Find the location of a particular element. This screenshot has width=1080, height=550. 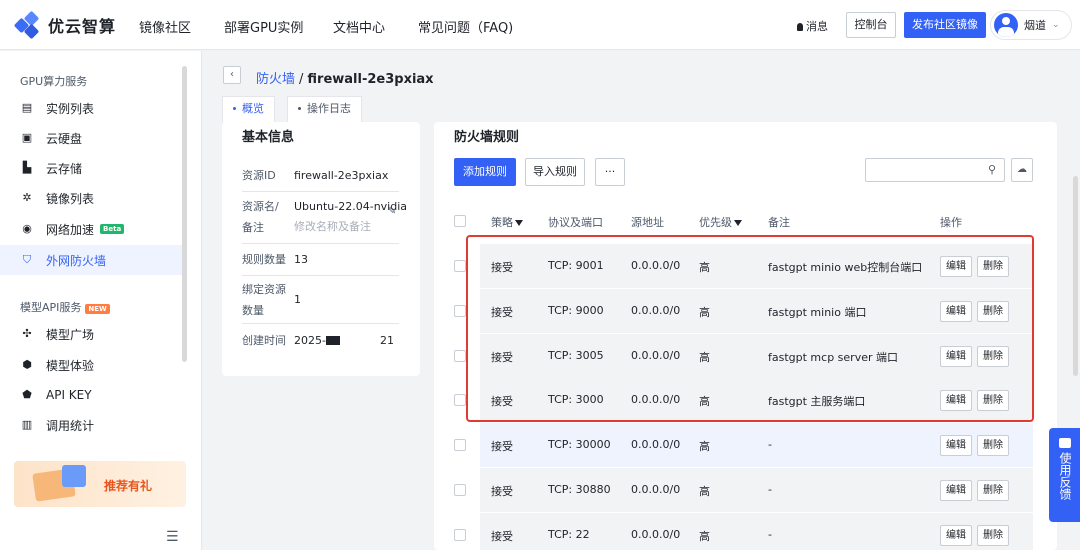

sidebar-item-instances: ▤ 实例列表 is located at coordinates (91, 108).